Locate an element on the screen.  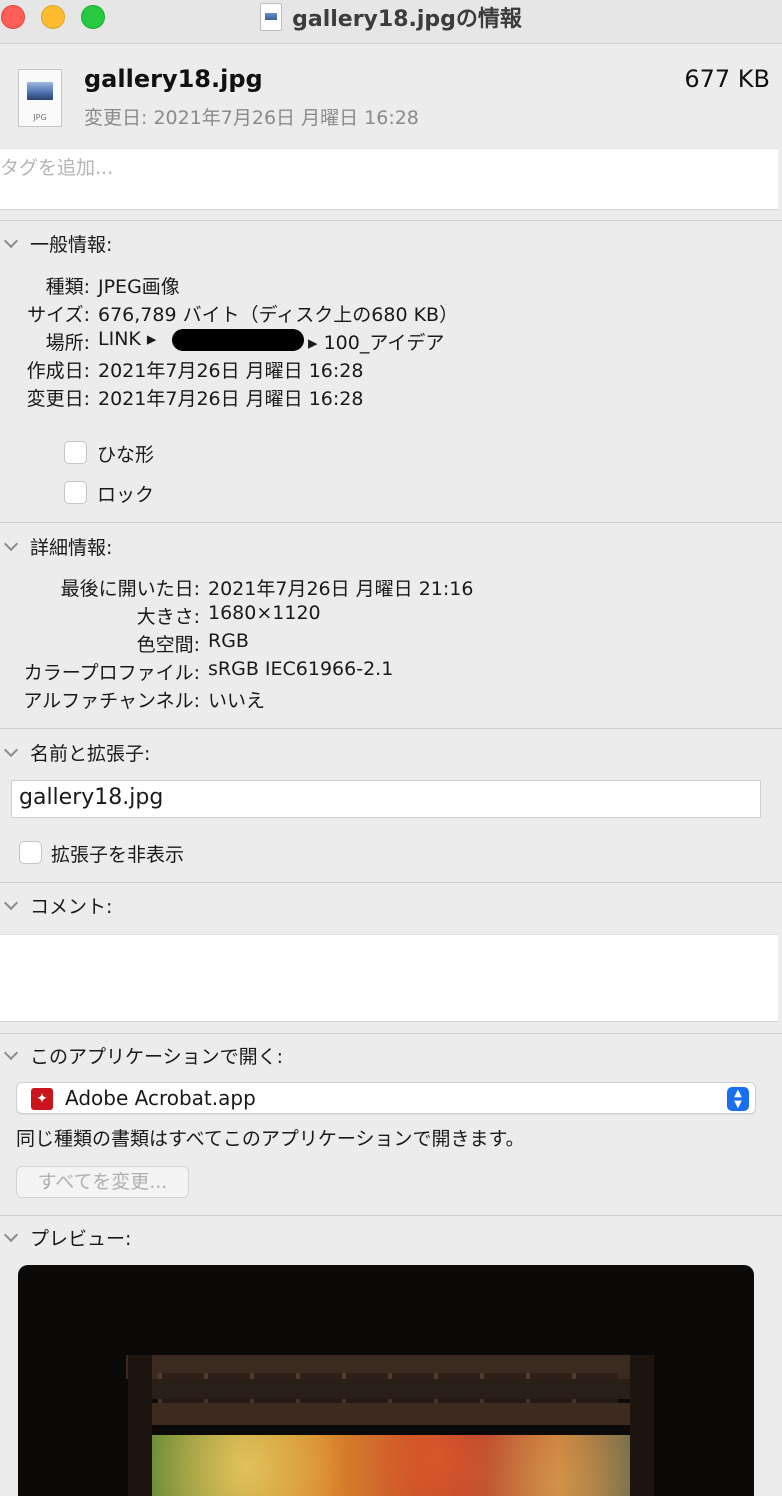
size-value: 676,789 バイト（ディスク上の680 KB） is located at coordinates (278, 315).